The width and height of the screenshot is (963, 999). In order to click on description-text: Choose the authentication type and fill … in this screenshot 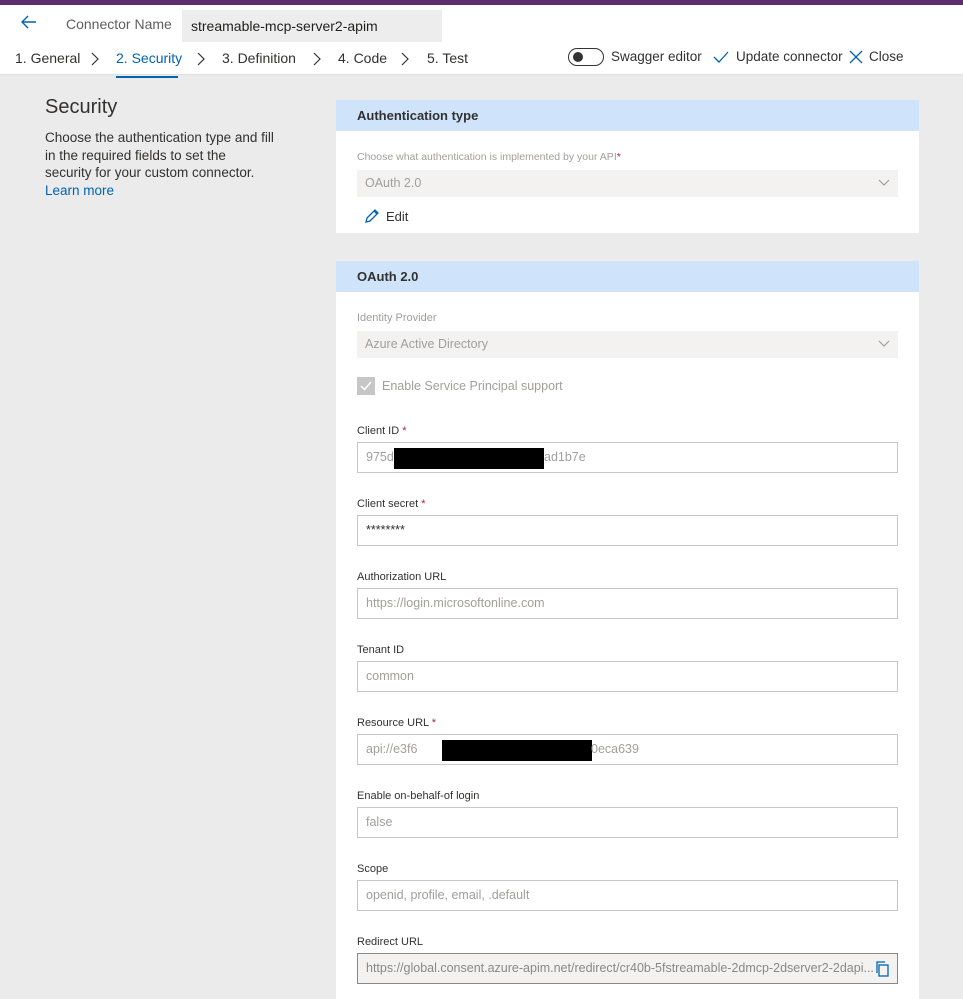, I will do `click(159, 155)`.